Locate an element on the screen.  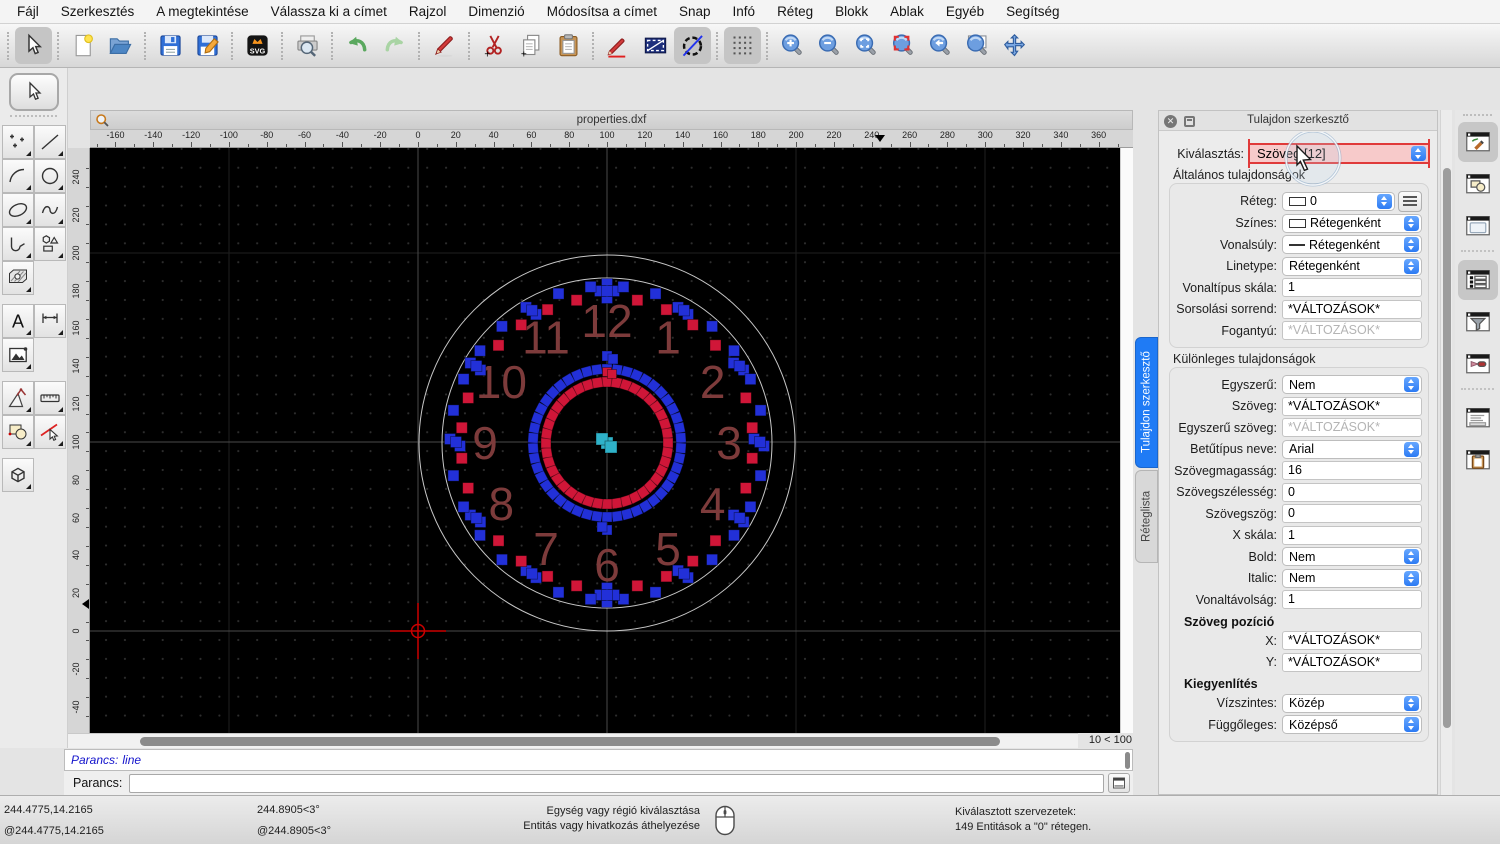
ellipse-tools-button is located at coordinates (18, 210).